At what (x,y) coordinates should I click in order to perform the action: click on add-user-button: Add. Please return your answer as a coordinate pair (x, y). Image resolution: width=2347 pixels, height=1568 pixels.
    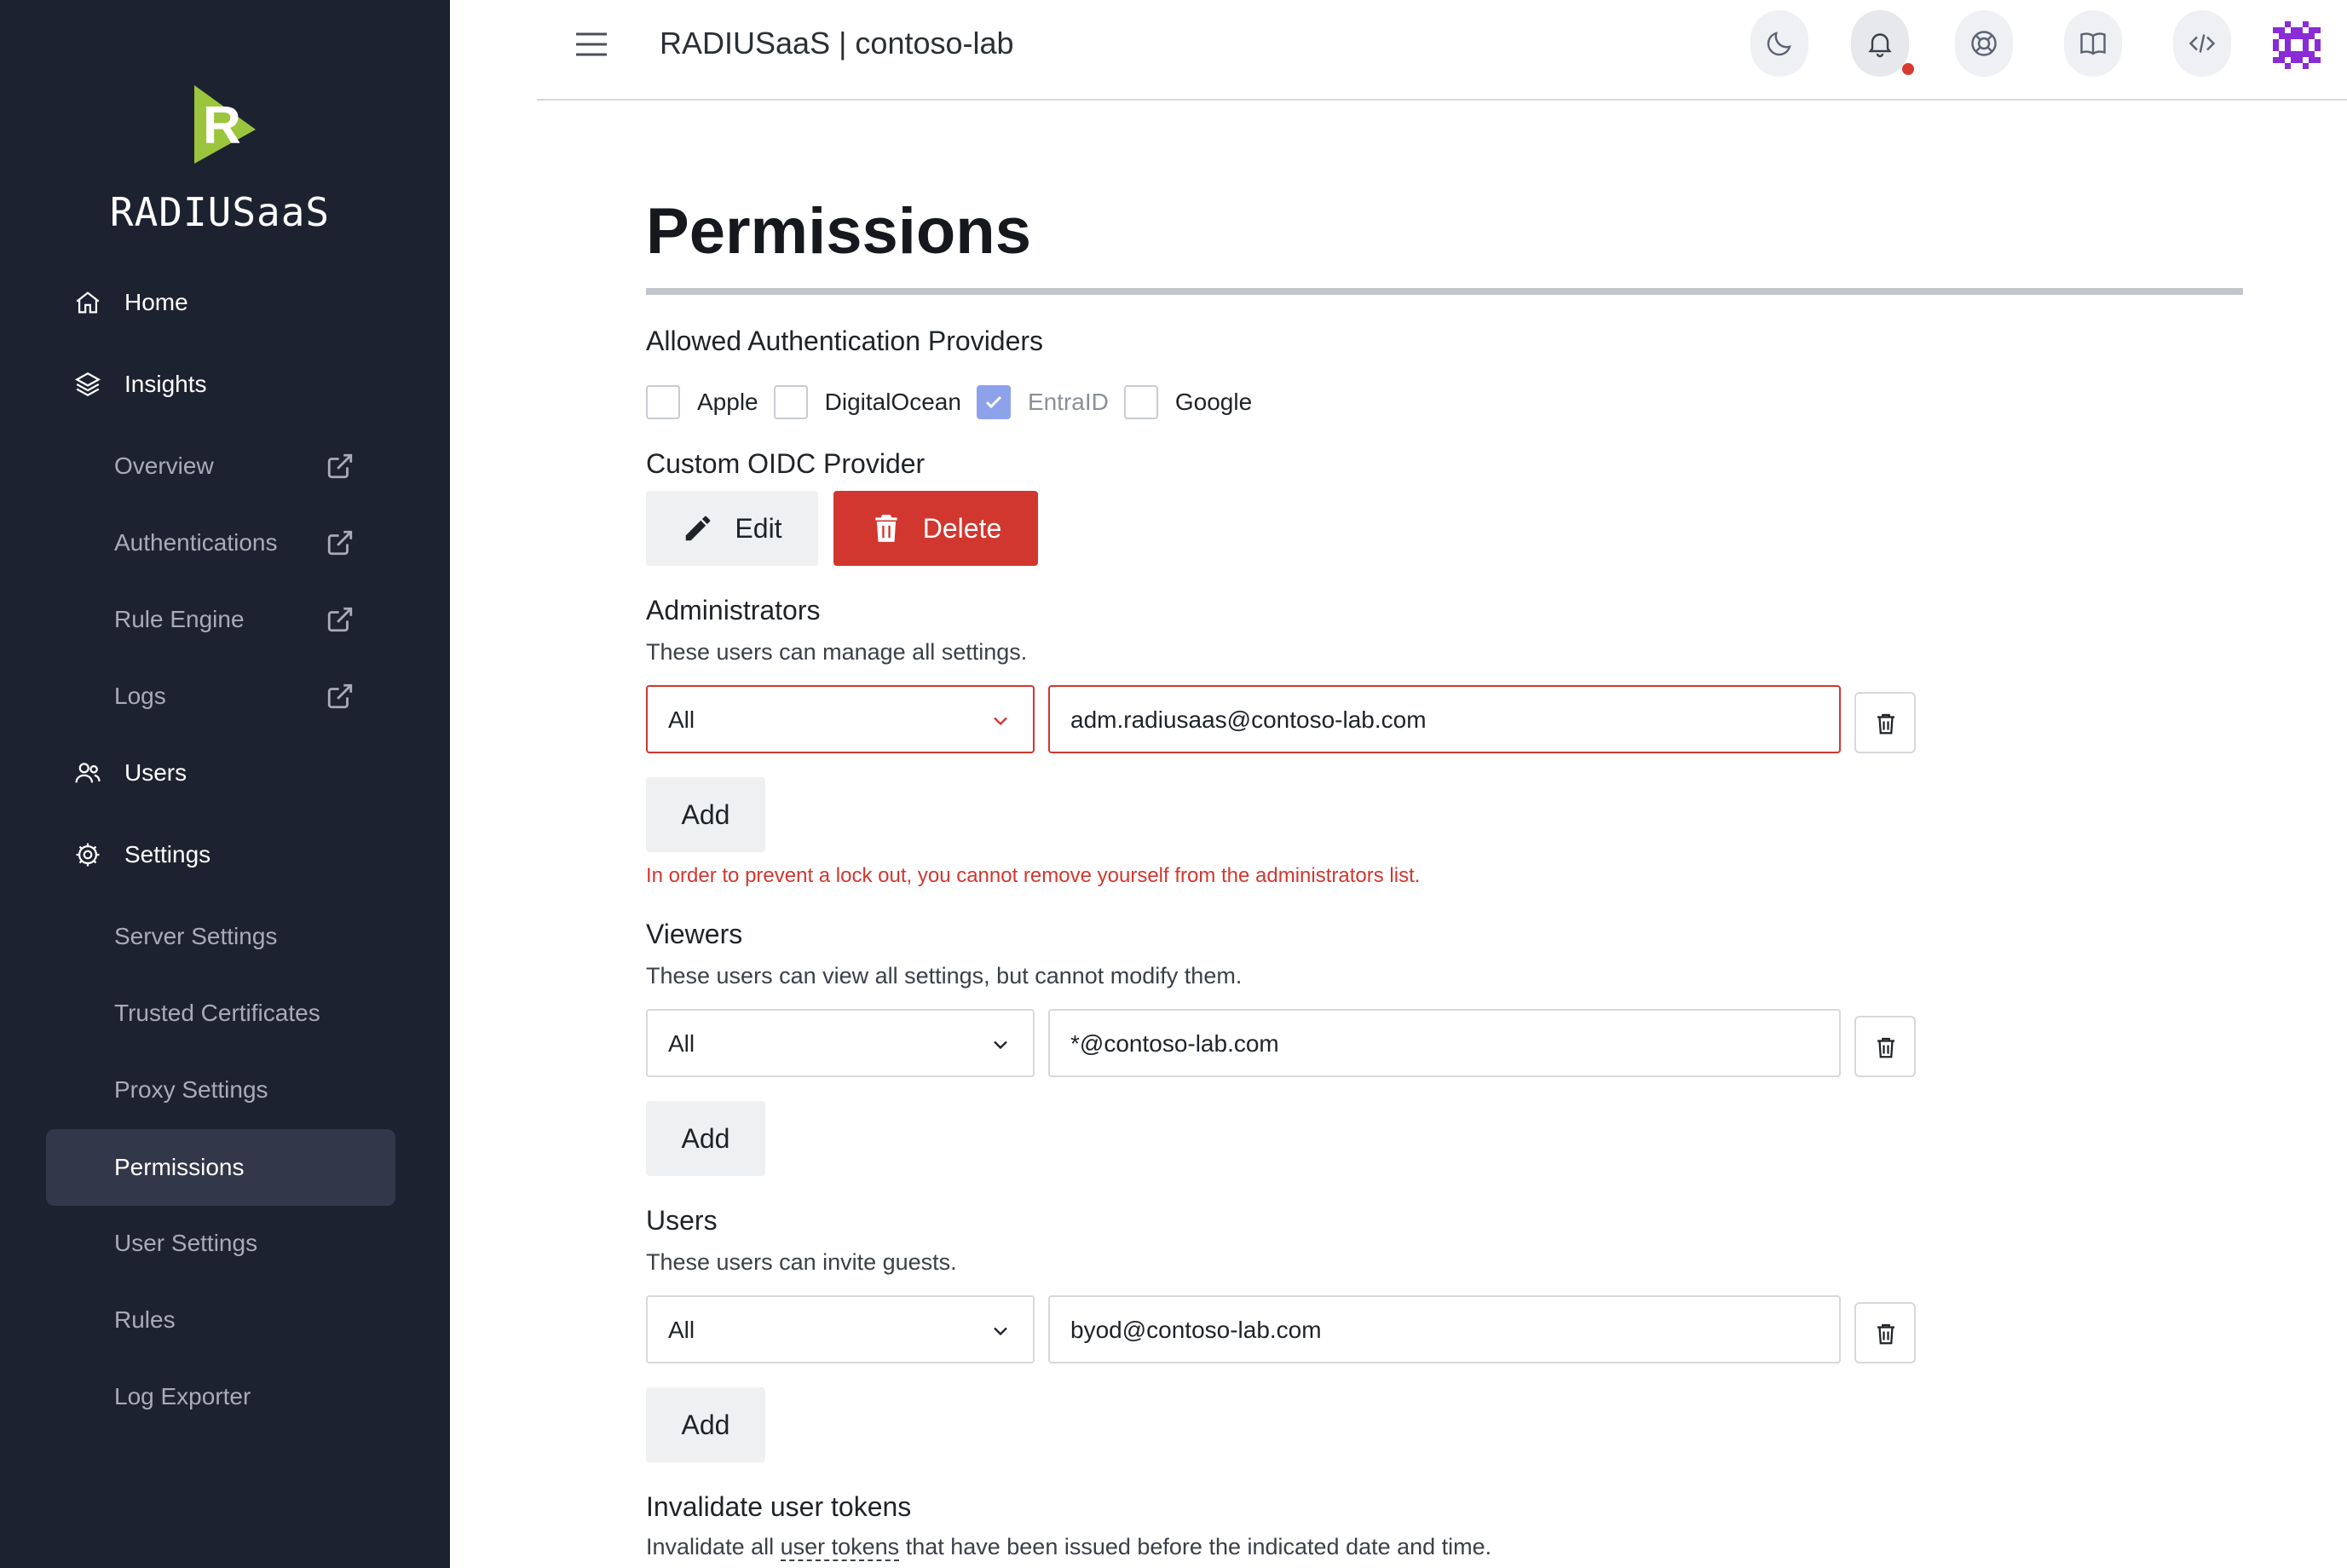
    Looking at the image, I should click on (705, 1424).